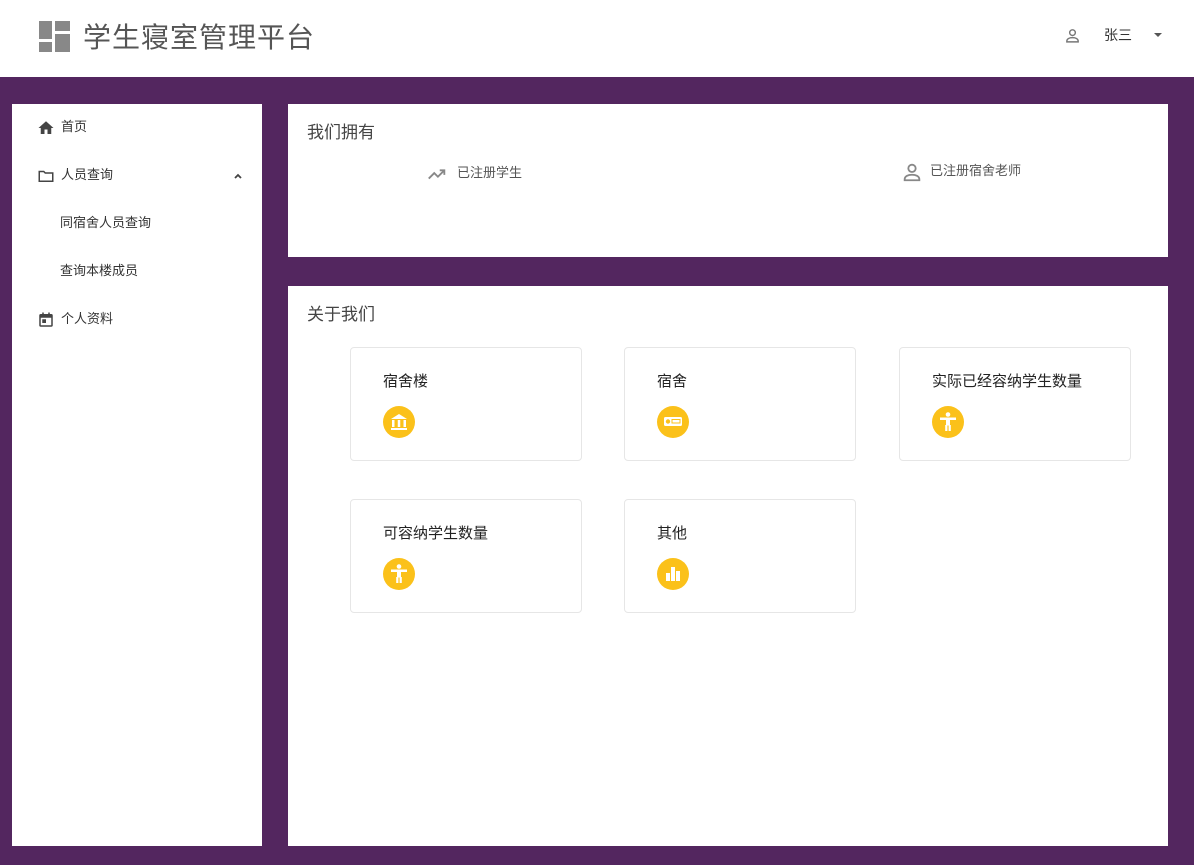 Image resolution: width=1194 pixels, height=865 pixels. Describe the element at coordinates (137, 176) in the screenshot. I see `sidebar-item-people-query: 人员查询` at that location.